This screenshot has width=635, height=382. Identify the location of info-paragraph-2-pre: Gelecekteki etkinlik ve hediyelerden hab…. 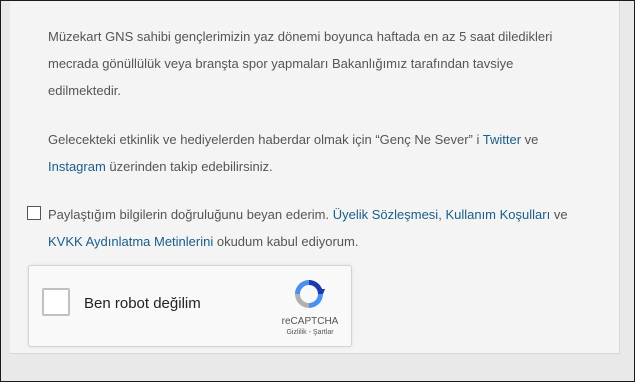
(265, 139).